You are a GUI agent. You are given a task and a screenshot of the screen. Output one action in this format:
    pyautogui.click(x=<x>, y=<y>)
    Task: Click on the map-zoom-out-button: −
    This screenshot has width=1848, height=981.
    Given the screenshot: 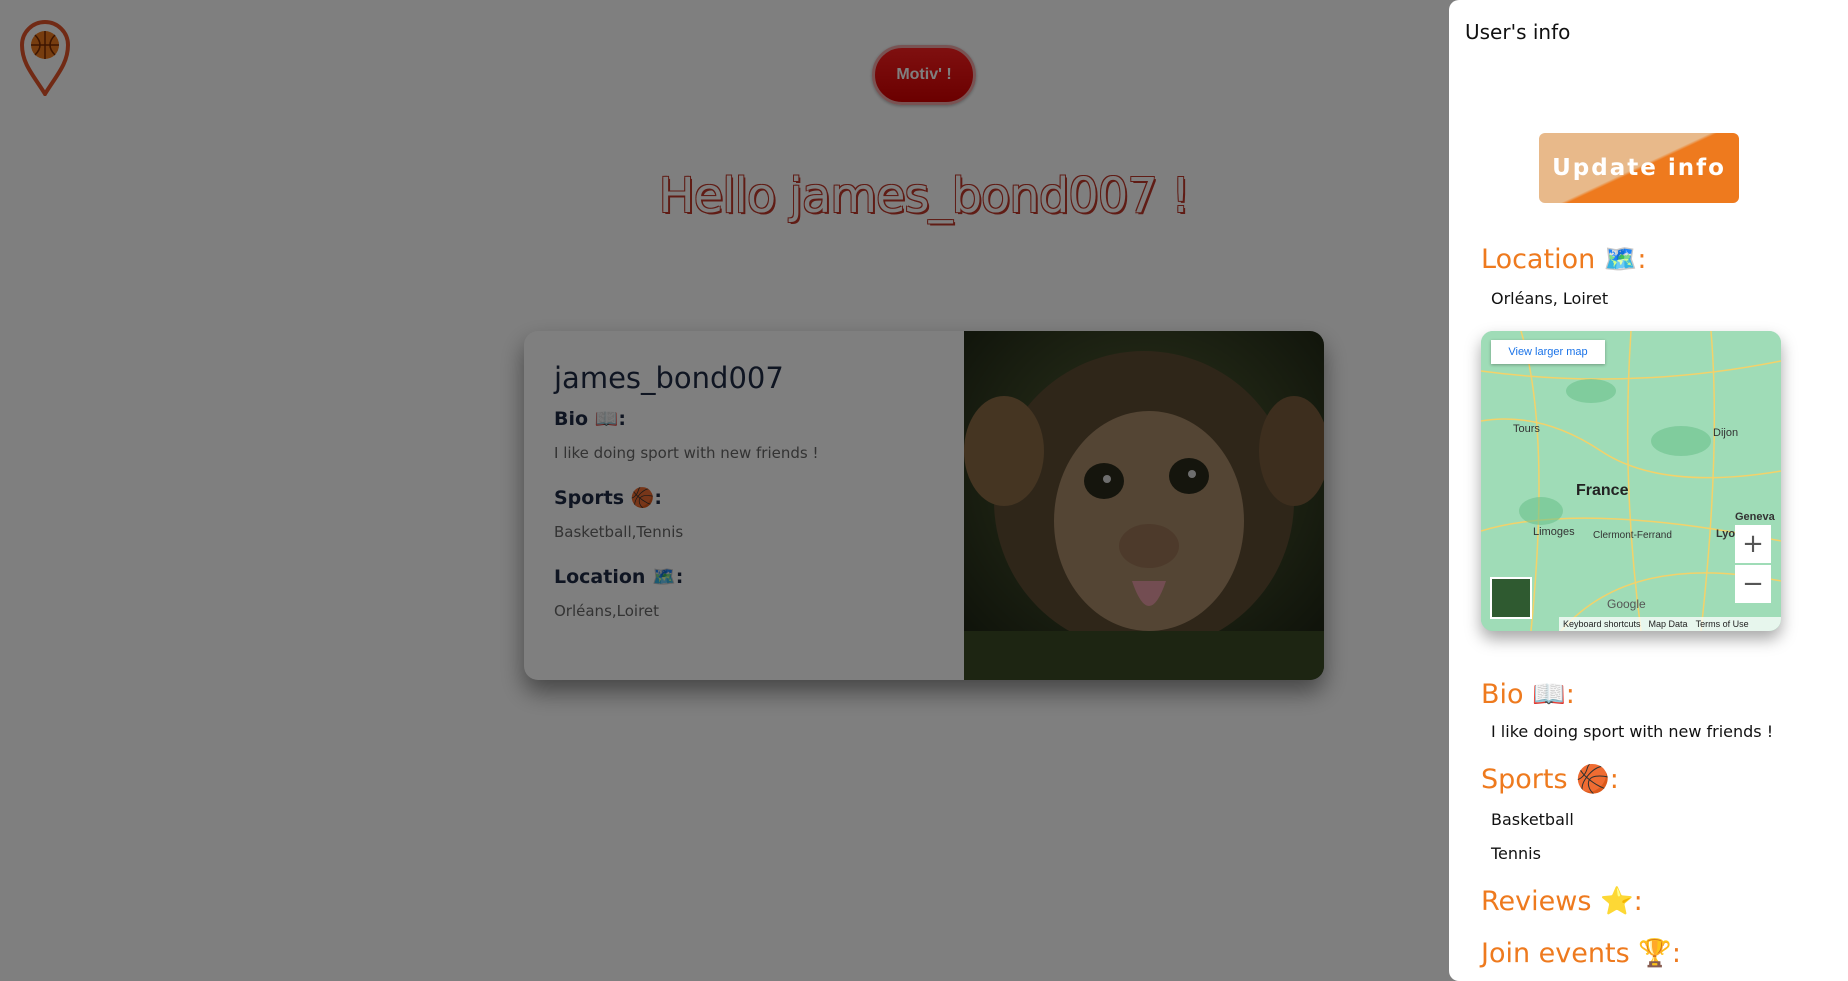 What is the action you would take?
    pyautogui.click(x=1753, y=584)
    